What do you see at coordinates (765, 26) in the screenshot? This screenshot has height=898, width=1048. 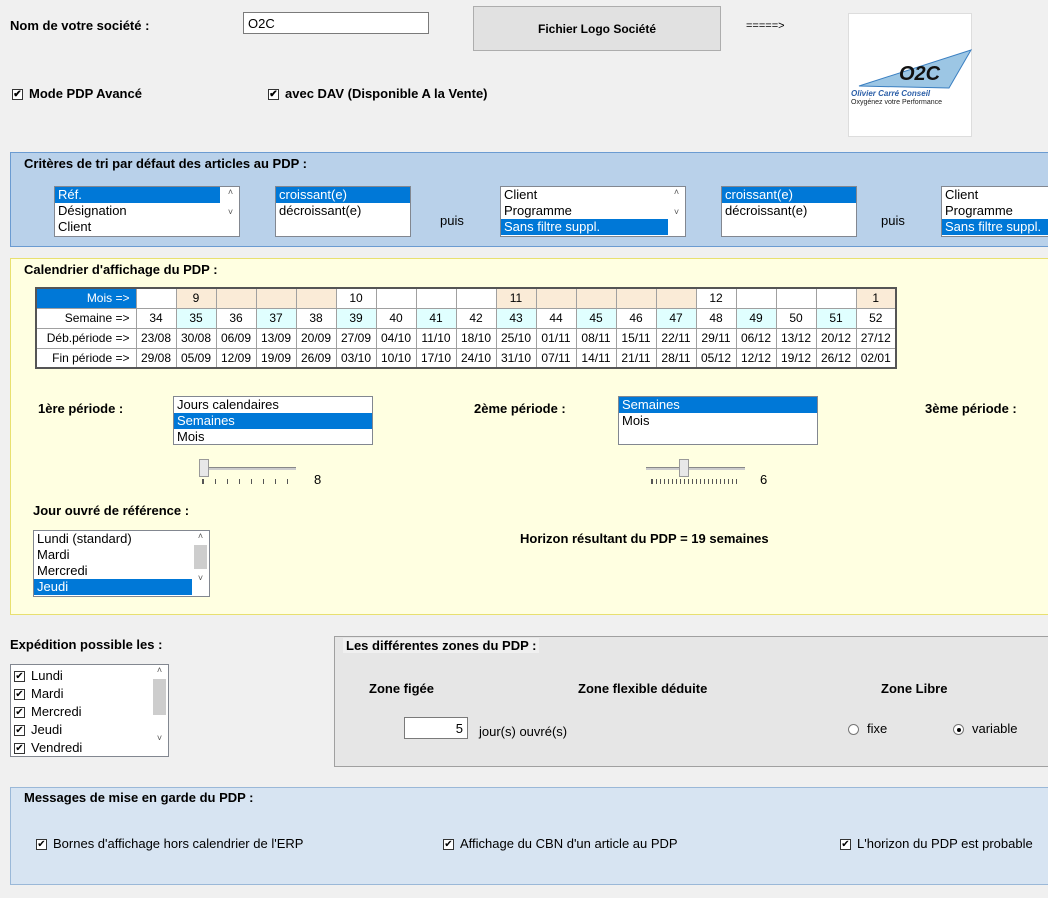 I see `arrow-label: =====>` at bounding box center [765, 26].